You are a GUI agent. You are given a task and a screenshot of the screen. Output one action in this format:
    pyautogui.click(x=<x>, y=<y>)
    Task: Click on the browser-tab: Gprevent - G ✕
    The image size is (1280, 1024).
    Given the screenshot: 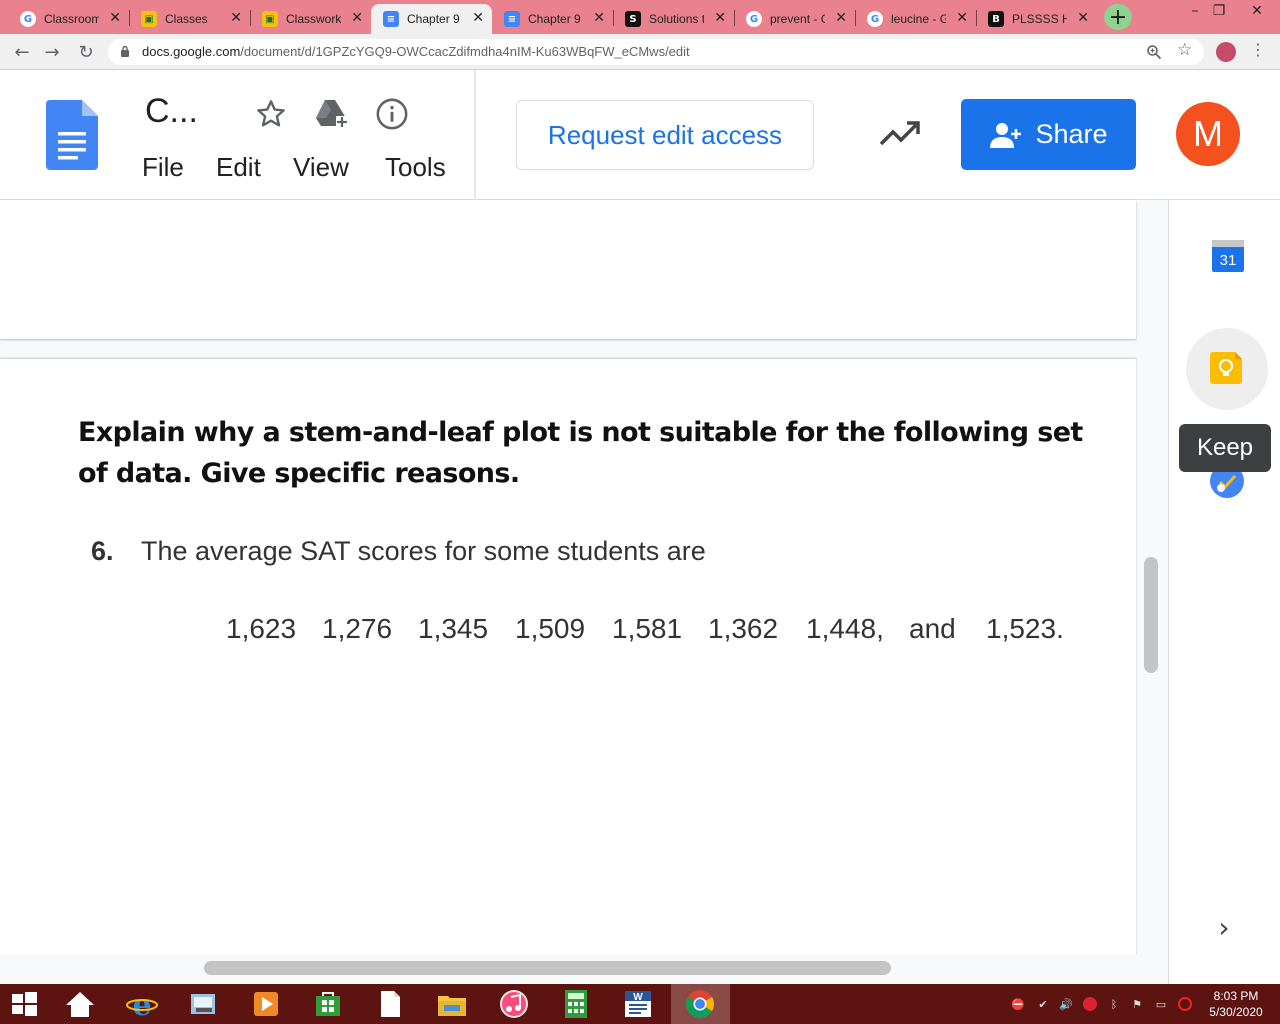 What is the action you would take?
    pyautogui.click(x=794, y=19)
    